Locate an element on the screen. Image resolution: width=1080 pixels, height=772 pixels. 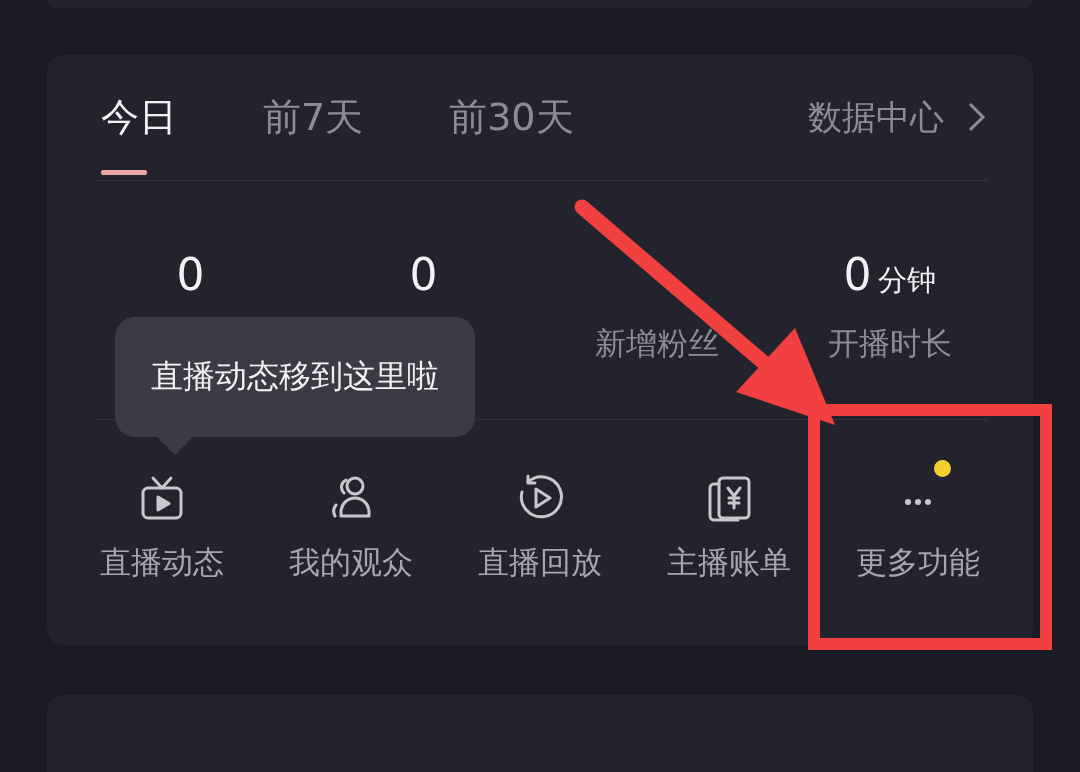
period-tab: 今日 is located at coordinates (139, 115).